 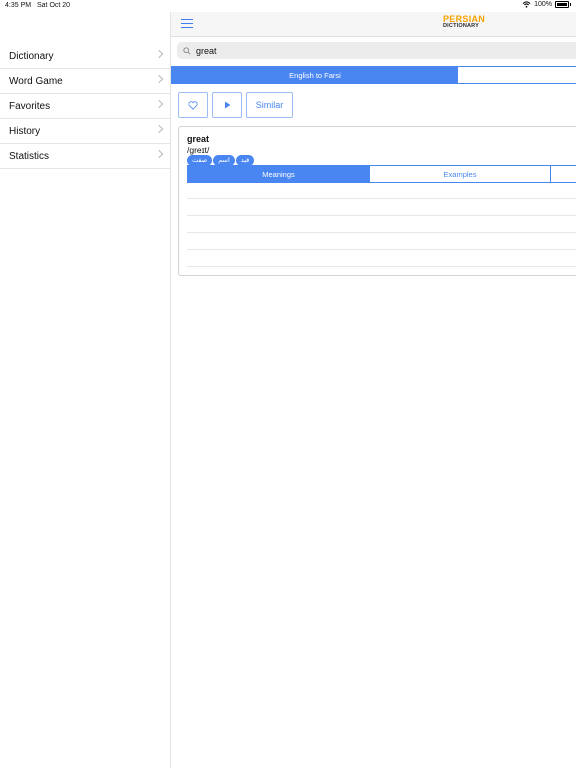 I want to click on sidebar-item-label: History, so click(x=25, y=131).